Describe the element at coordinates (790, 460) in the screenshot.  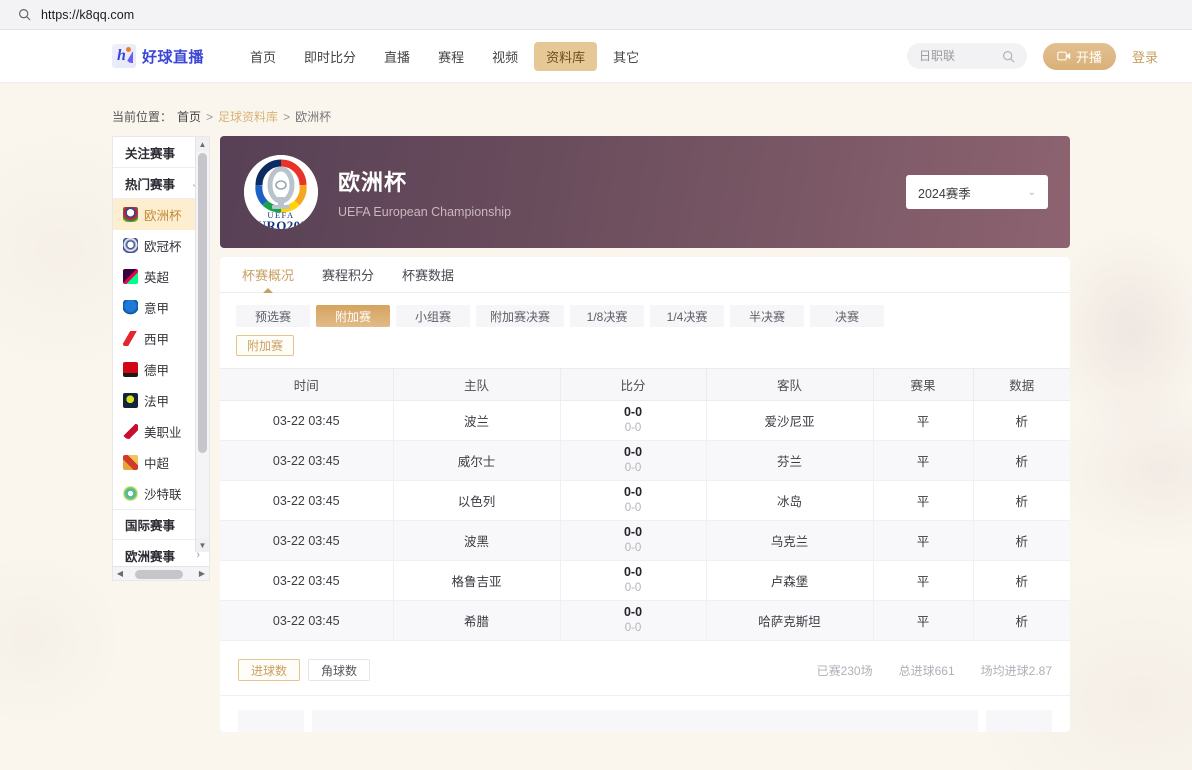
I see `cell-away-team: 芬兰` at that location.